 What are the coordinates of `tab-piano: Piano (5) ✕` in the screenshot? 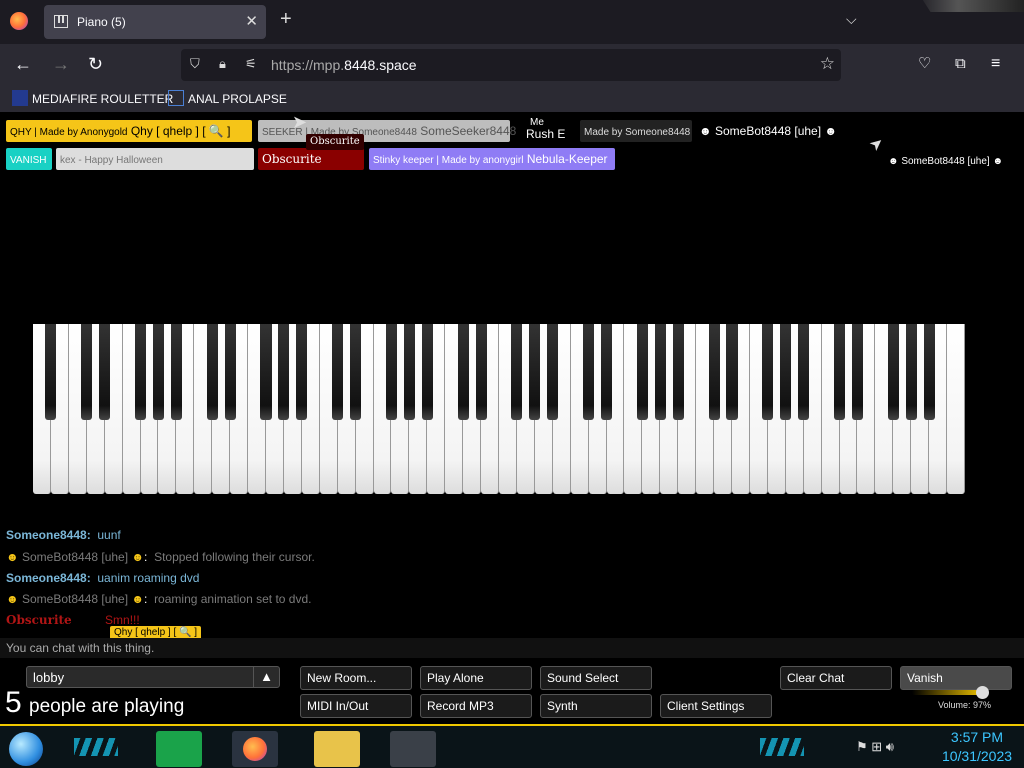 It's located at (155, 22).